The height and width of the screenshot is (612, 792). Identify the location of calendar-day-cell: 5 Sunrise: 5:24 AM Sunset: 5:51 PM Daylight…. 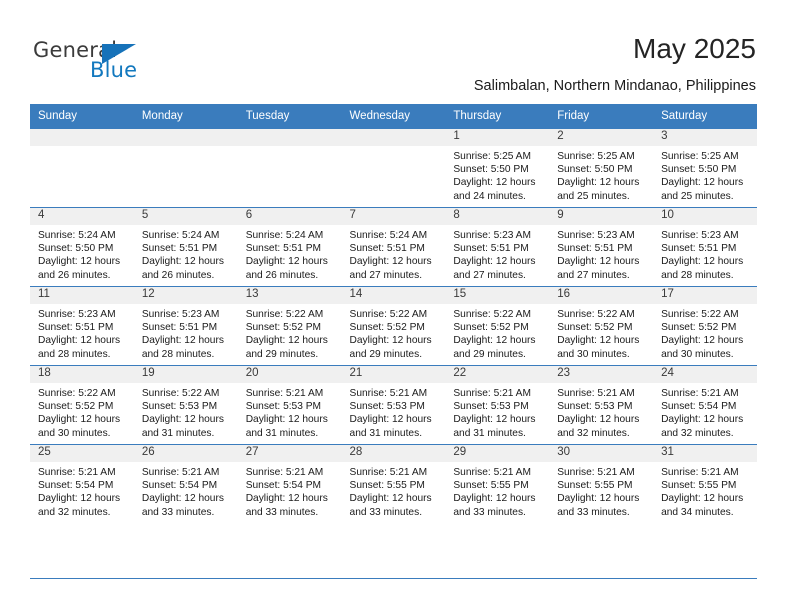
(185, 247).